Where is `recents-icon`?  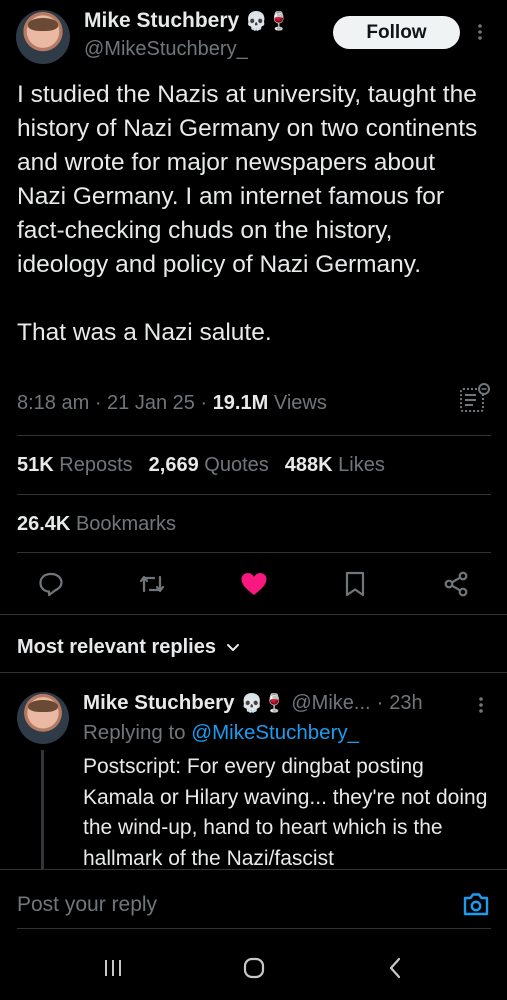
recents-icon is located at coordinates (113, 968).